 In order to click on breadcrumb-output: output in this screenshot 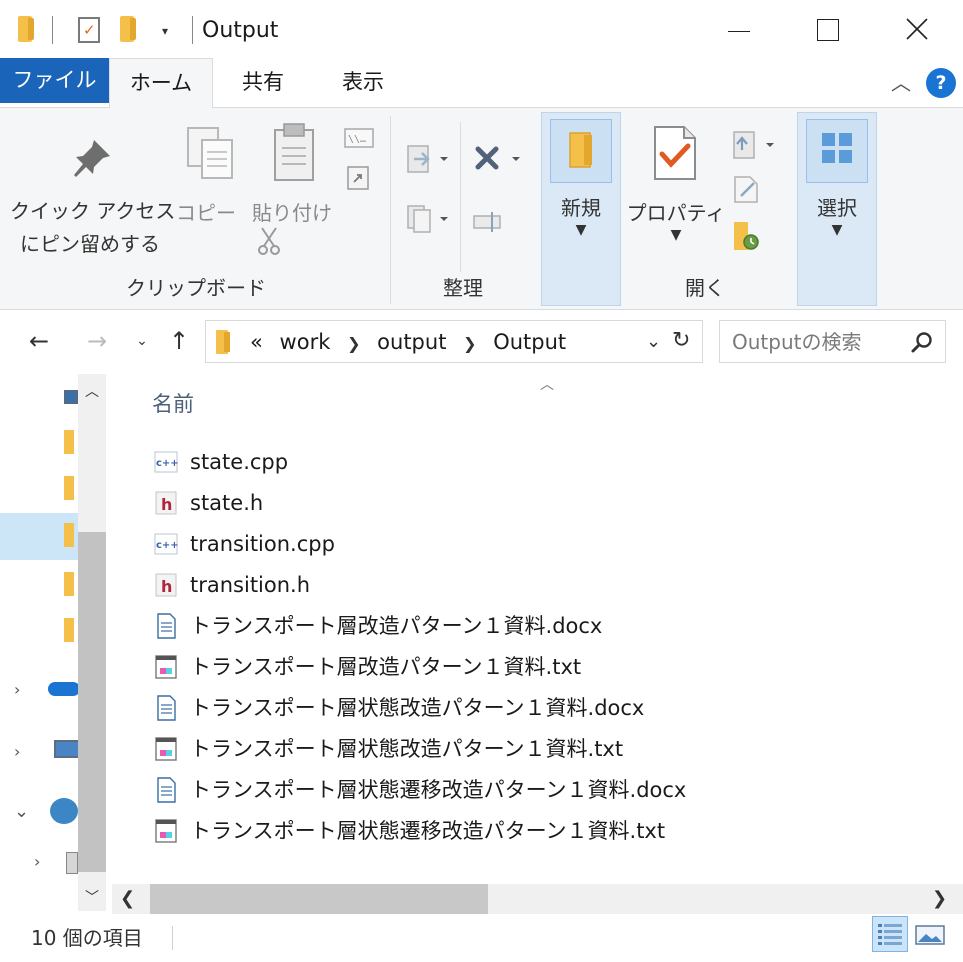, I will do `click(411, 342)`.